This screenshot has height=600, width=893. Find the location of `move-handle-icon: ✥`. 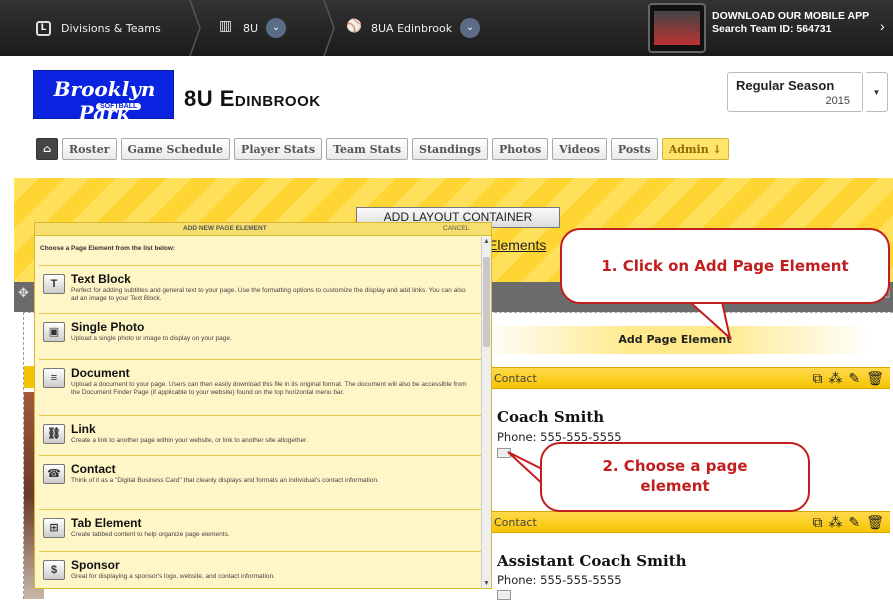

move-handle-icon: ✥ is located at coordinates (25, 294).